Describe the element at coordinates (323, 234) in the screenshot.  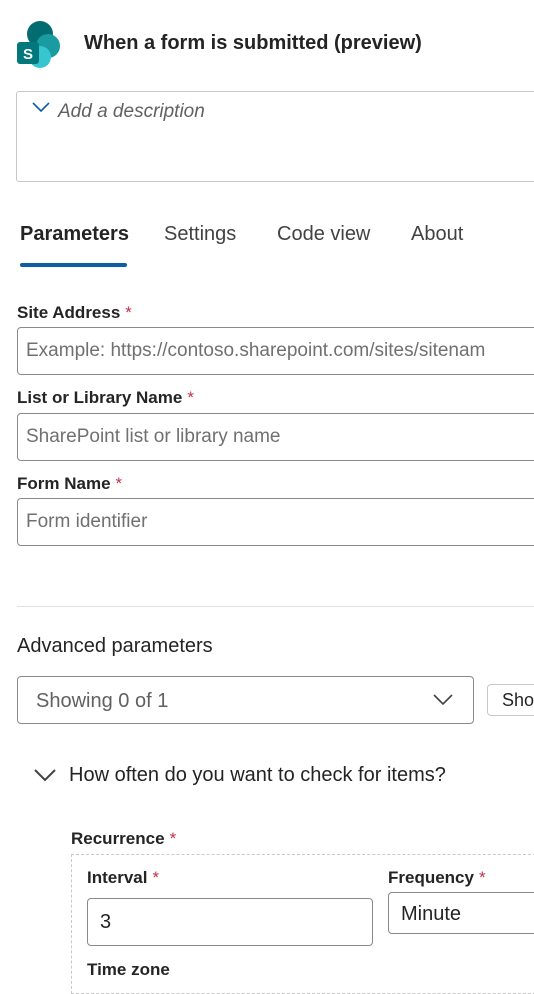
I see `tab-code-view: Code view` at that location.